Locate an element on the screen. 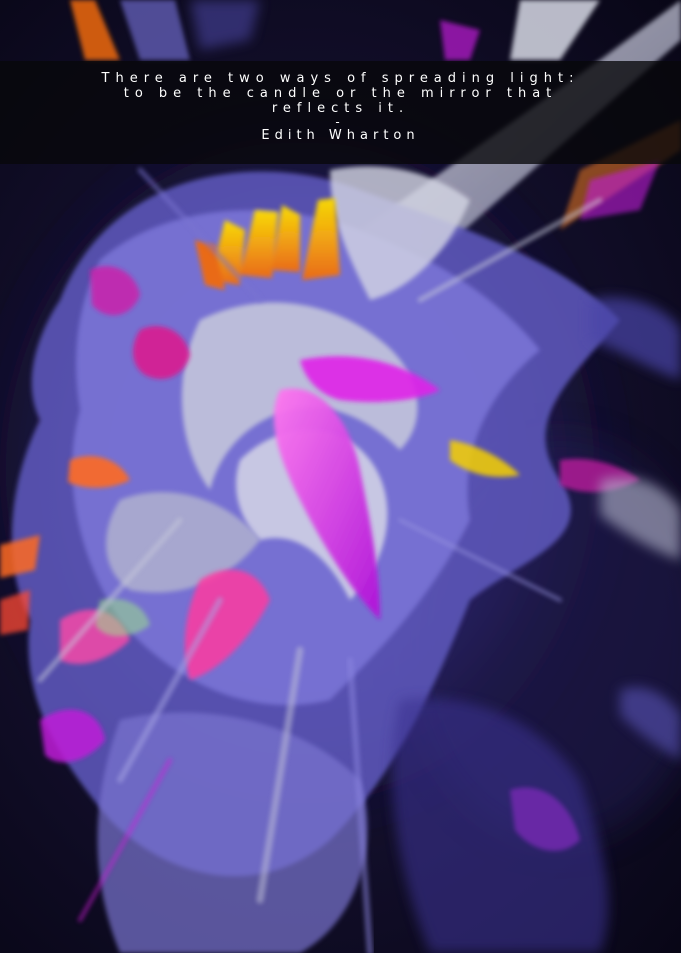 Image resolution: width=681 pixels, height=953 pixels. quote-line-2: to be the candle or the mirror that is located at coordinates (340, 93).